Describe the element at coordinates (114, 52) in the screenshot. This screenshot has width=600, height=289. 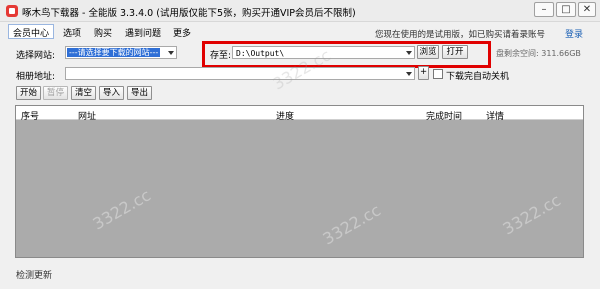
I see `site-select-value: ---请选择要下载的网站---` at that location.